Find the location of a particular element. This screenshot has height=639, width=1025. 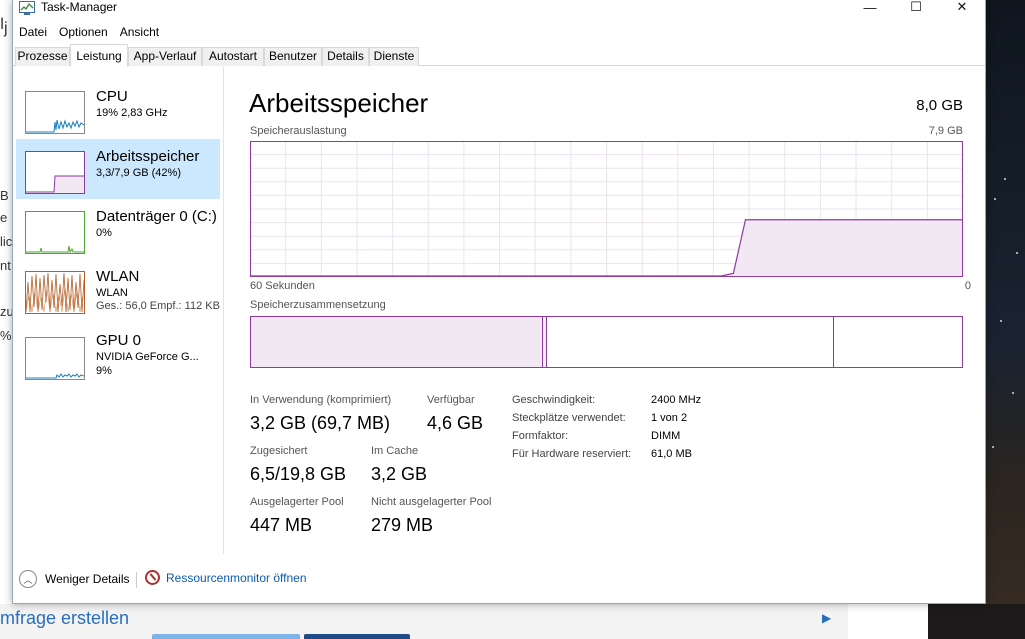

menu-bar: Datei Optionen Ansicht is located at coordinates (89, 32).